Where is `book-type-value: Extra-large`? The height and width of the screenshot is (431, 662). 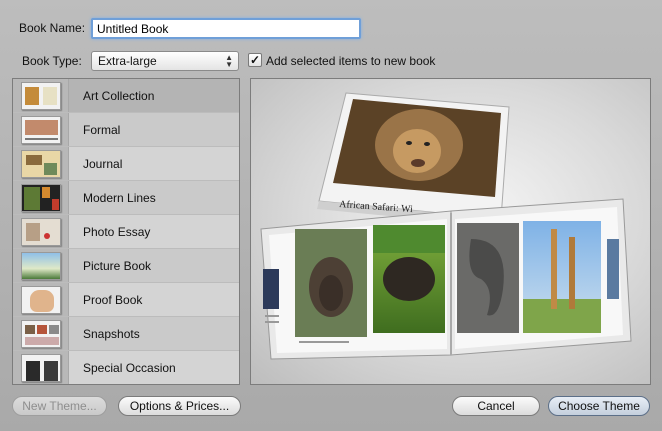
book-type-value: Extra-large is located at coordinates (127, 61).